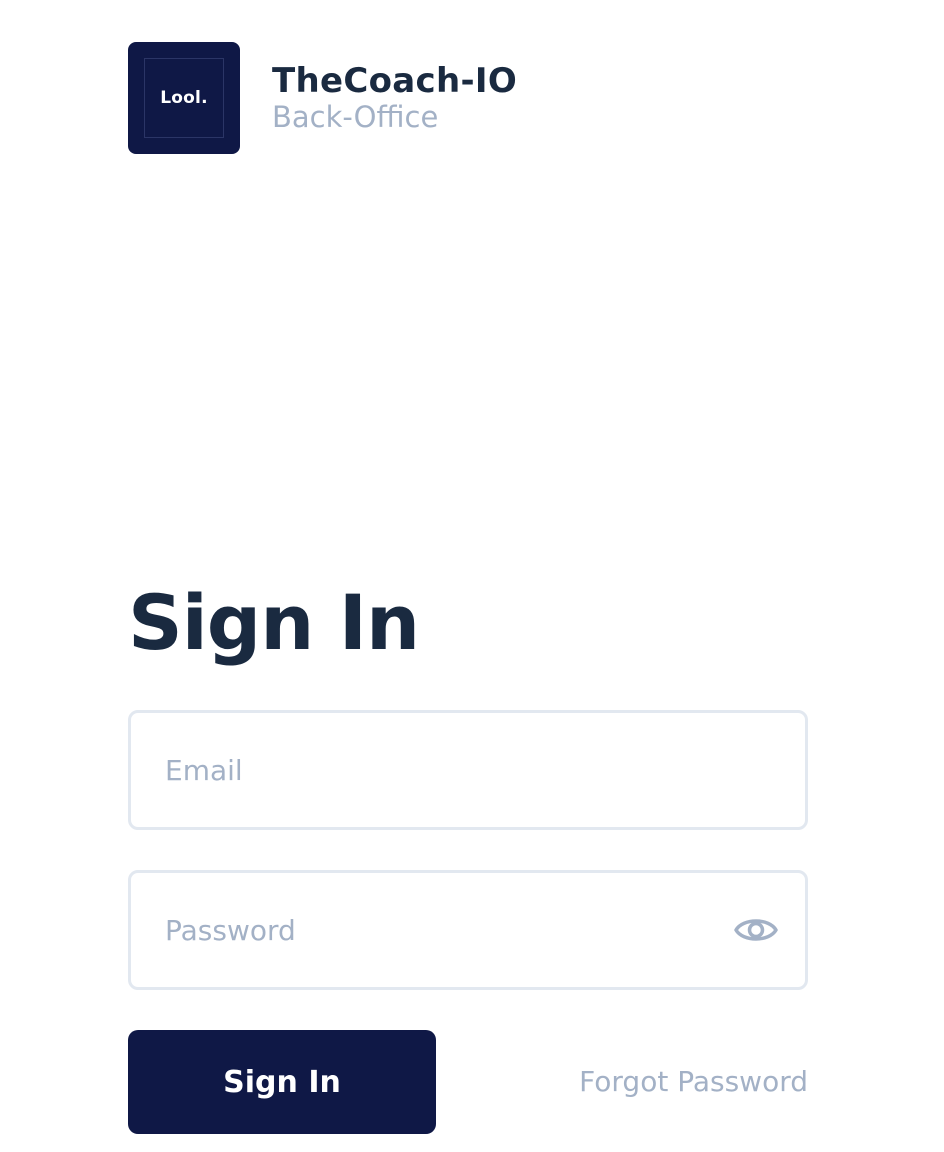 The width and height of the screenshot is (944, 1152). What do you see at coordinates (282, 1082) in the screenshot?
I see `sign-in-button: Sign In` at bounding box center [282, 1082].